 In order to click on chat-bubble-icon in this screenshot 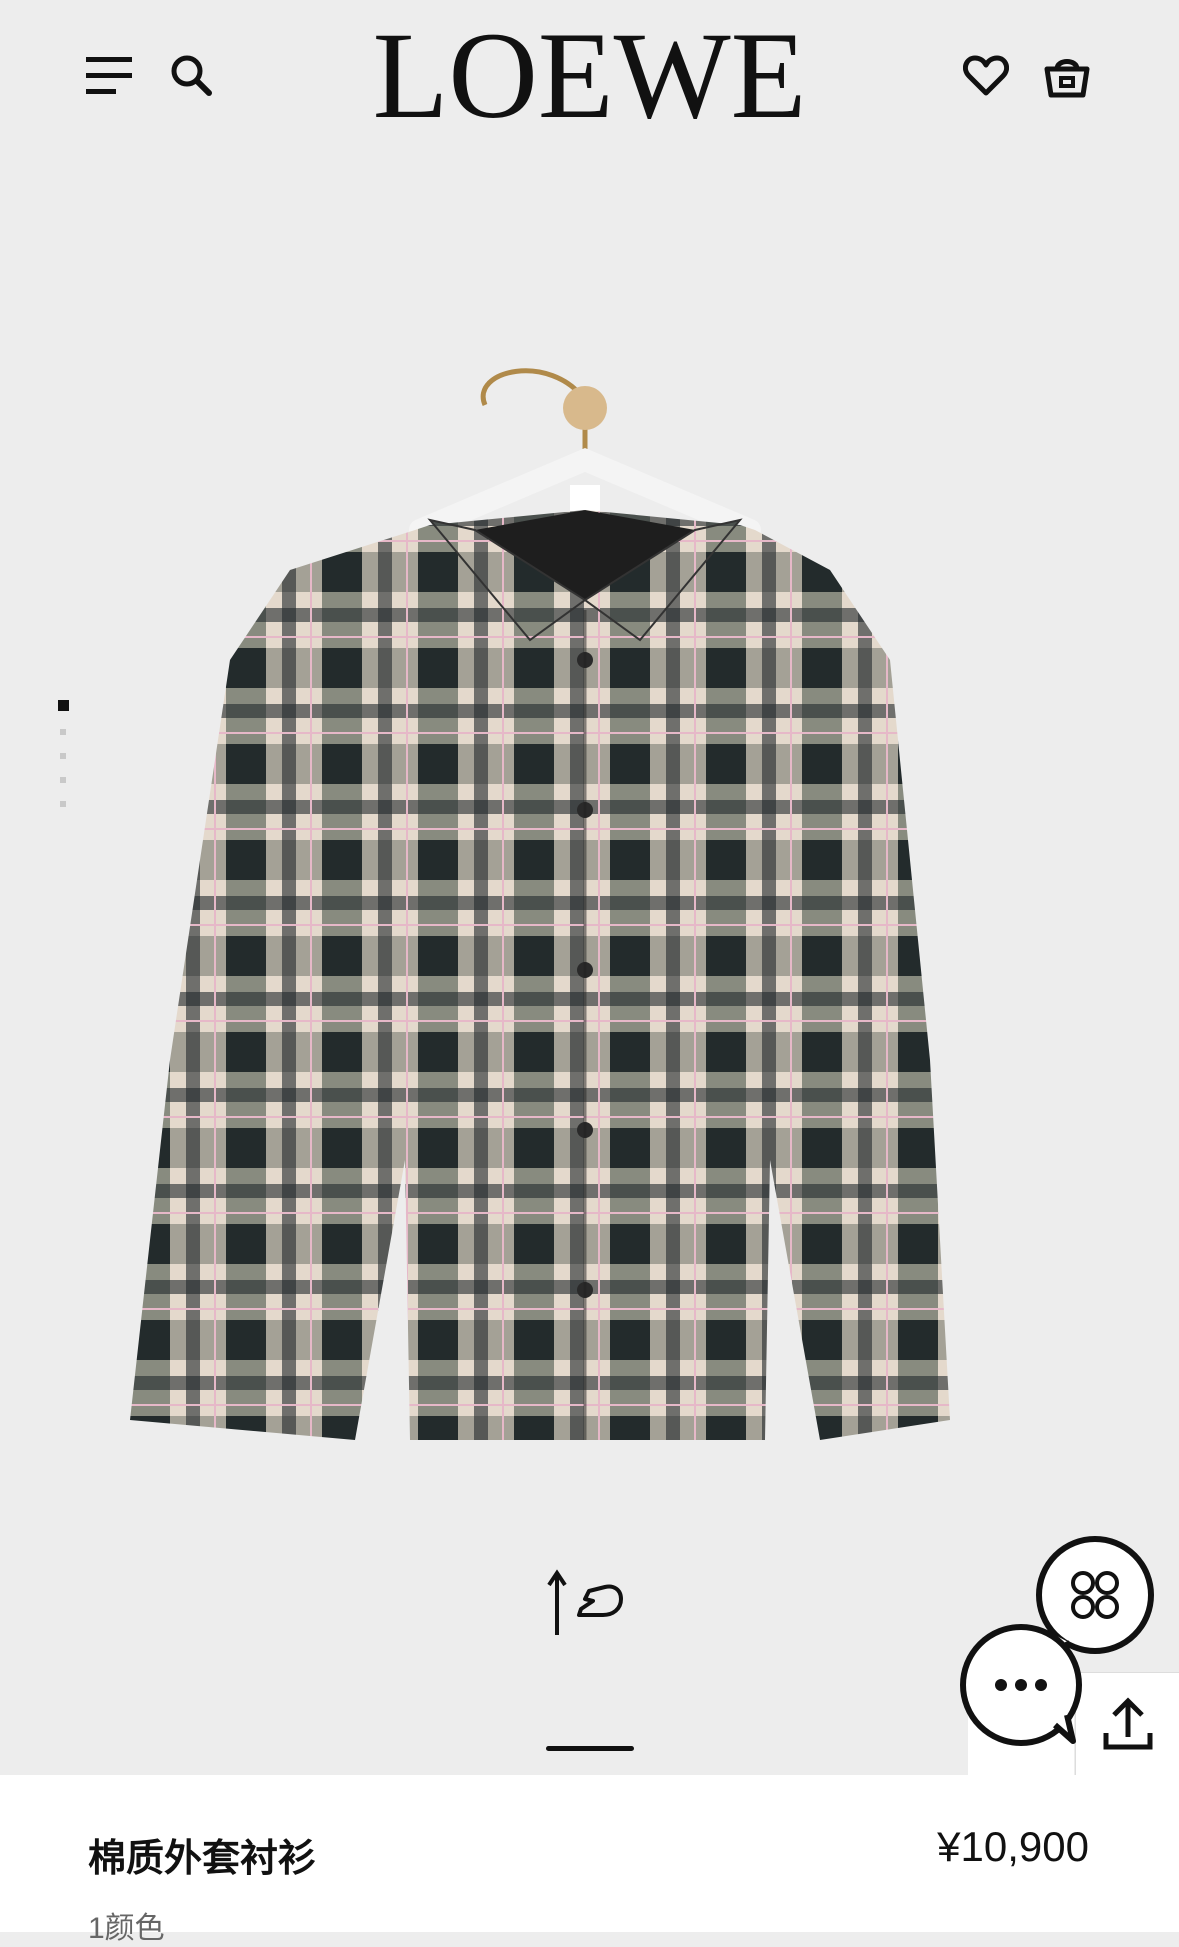, I will do `click(1067, 1655)`.